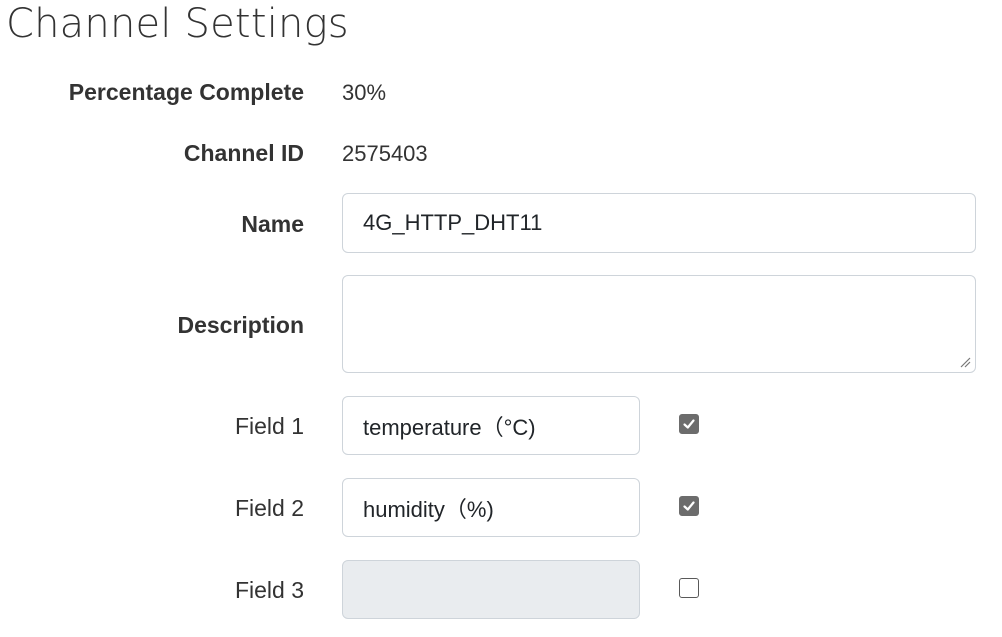 The image size is (1002, 637). What do you see at coordinates (177, 24) in the screenshot?
I see `page-title: Channel Settings` at bounding box center [177, 24].